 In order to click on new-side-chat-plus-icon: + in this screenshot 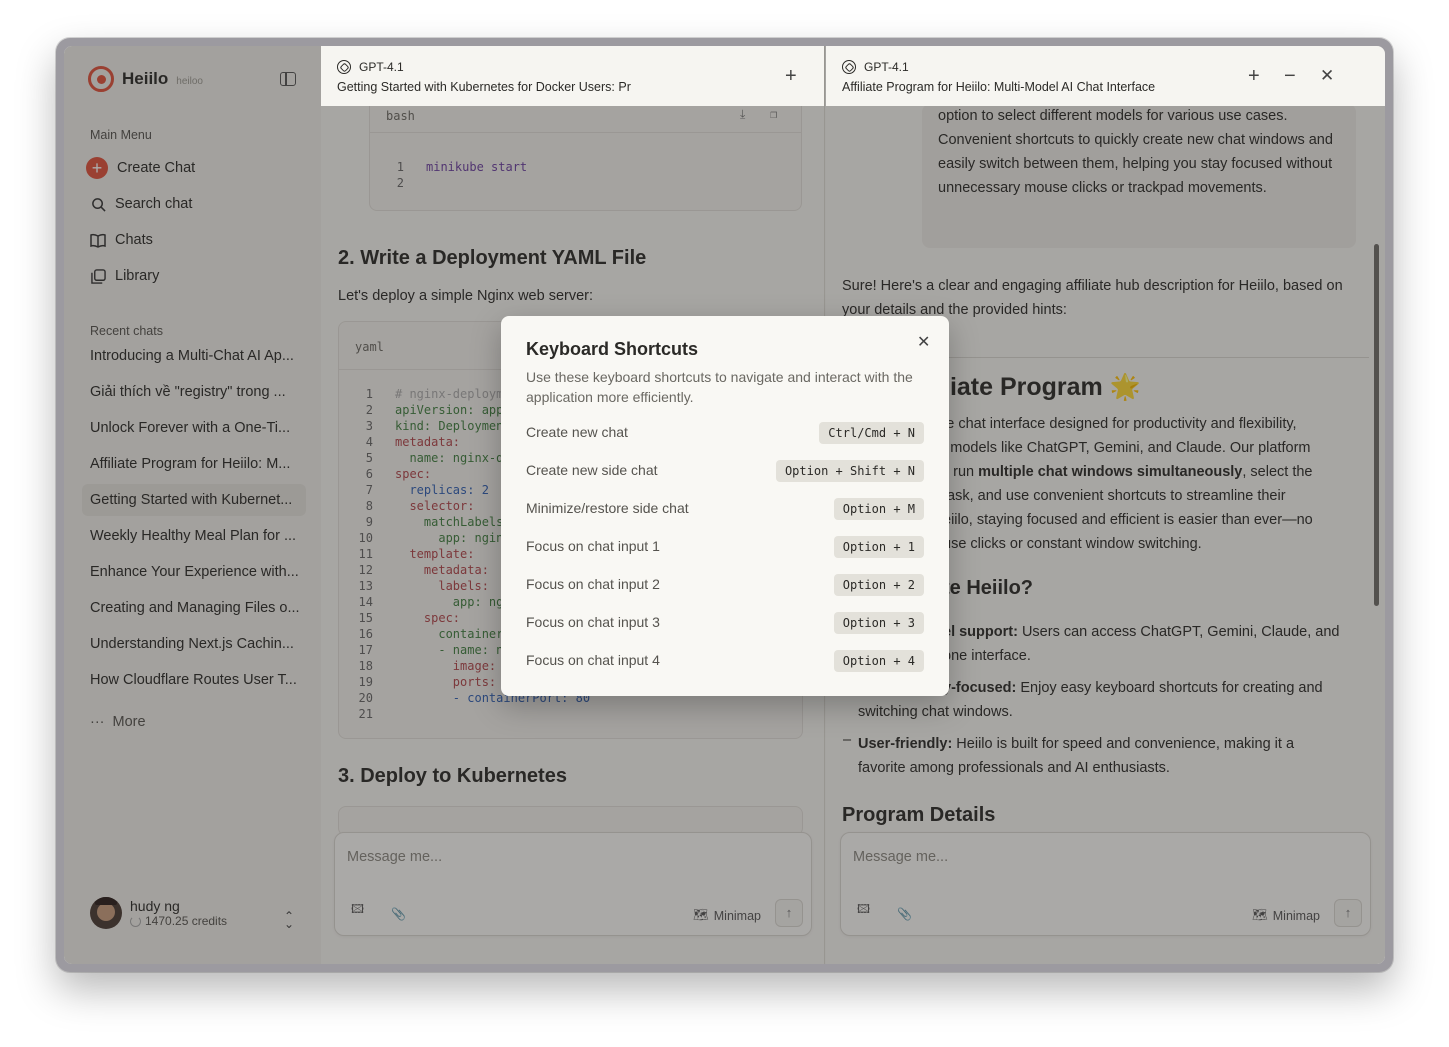, I will do `click(1254, 76)`.